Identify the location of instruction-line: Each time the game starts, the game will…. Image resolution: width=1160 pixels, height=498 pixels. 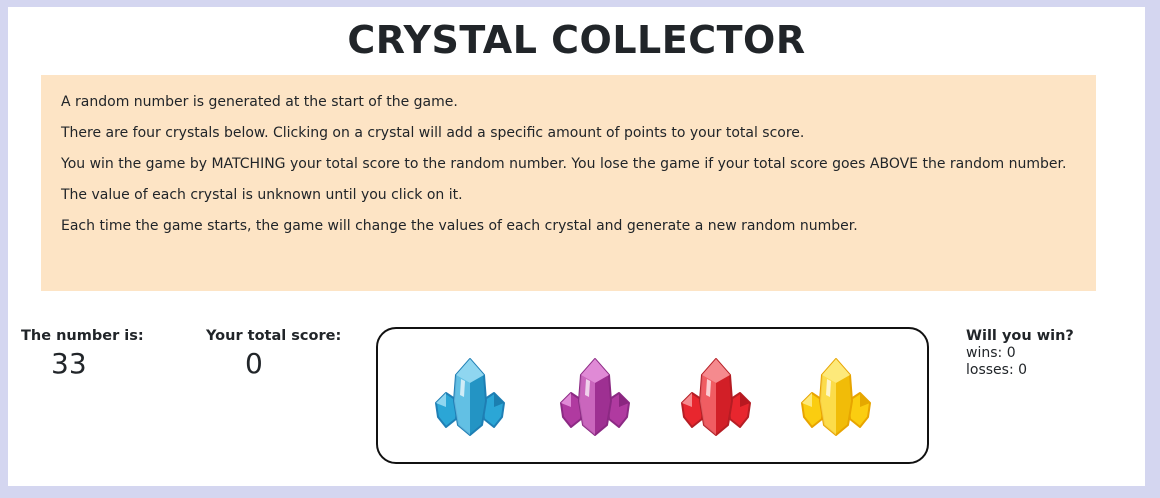
(459, 226).